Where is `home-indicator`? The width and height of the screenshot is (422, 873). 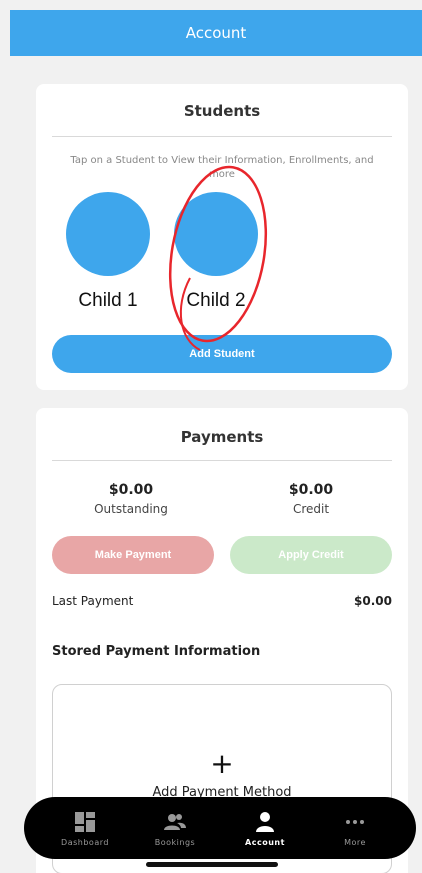
home-indicator is located at coordinates (212, 864).